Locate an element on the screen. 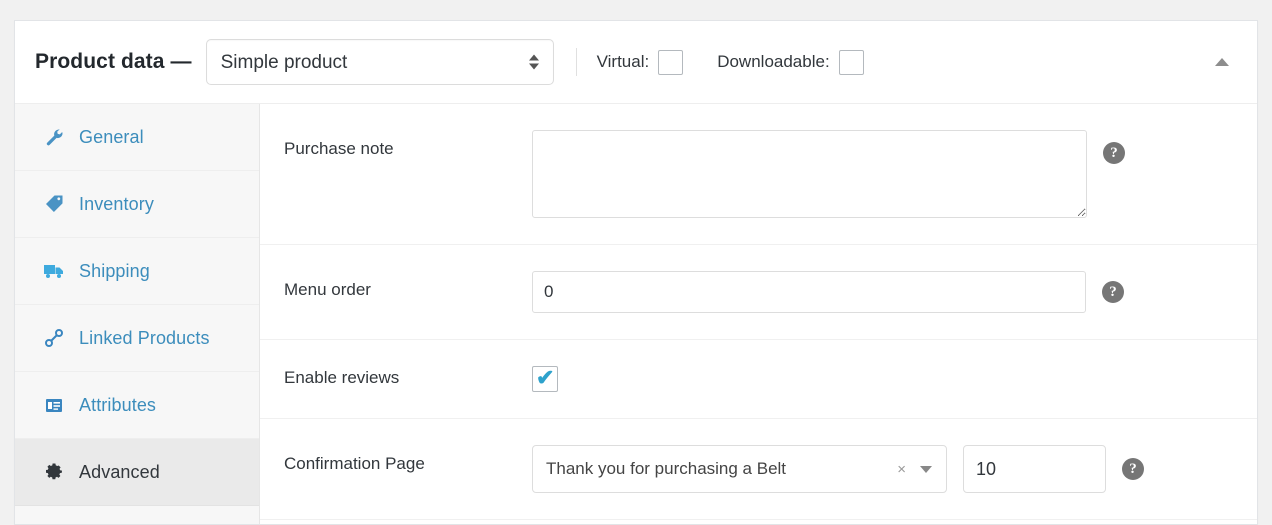 This screenshot has height=525, width=1272. sidebar-item-label: Inventory is located at coordinates (116, 203).